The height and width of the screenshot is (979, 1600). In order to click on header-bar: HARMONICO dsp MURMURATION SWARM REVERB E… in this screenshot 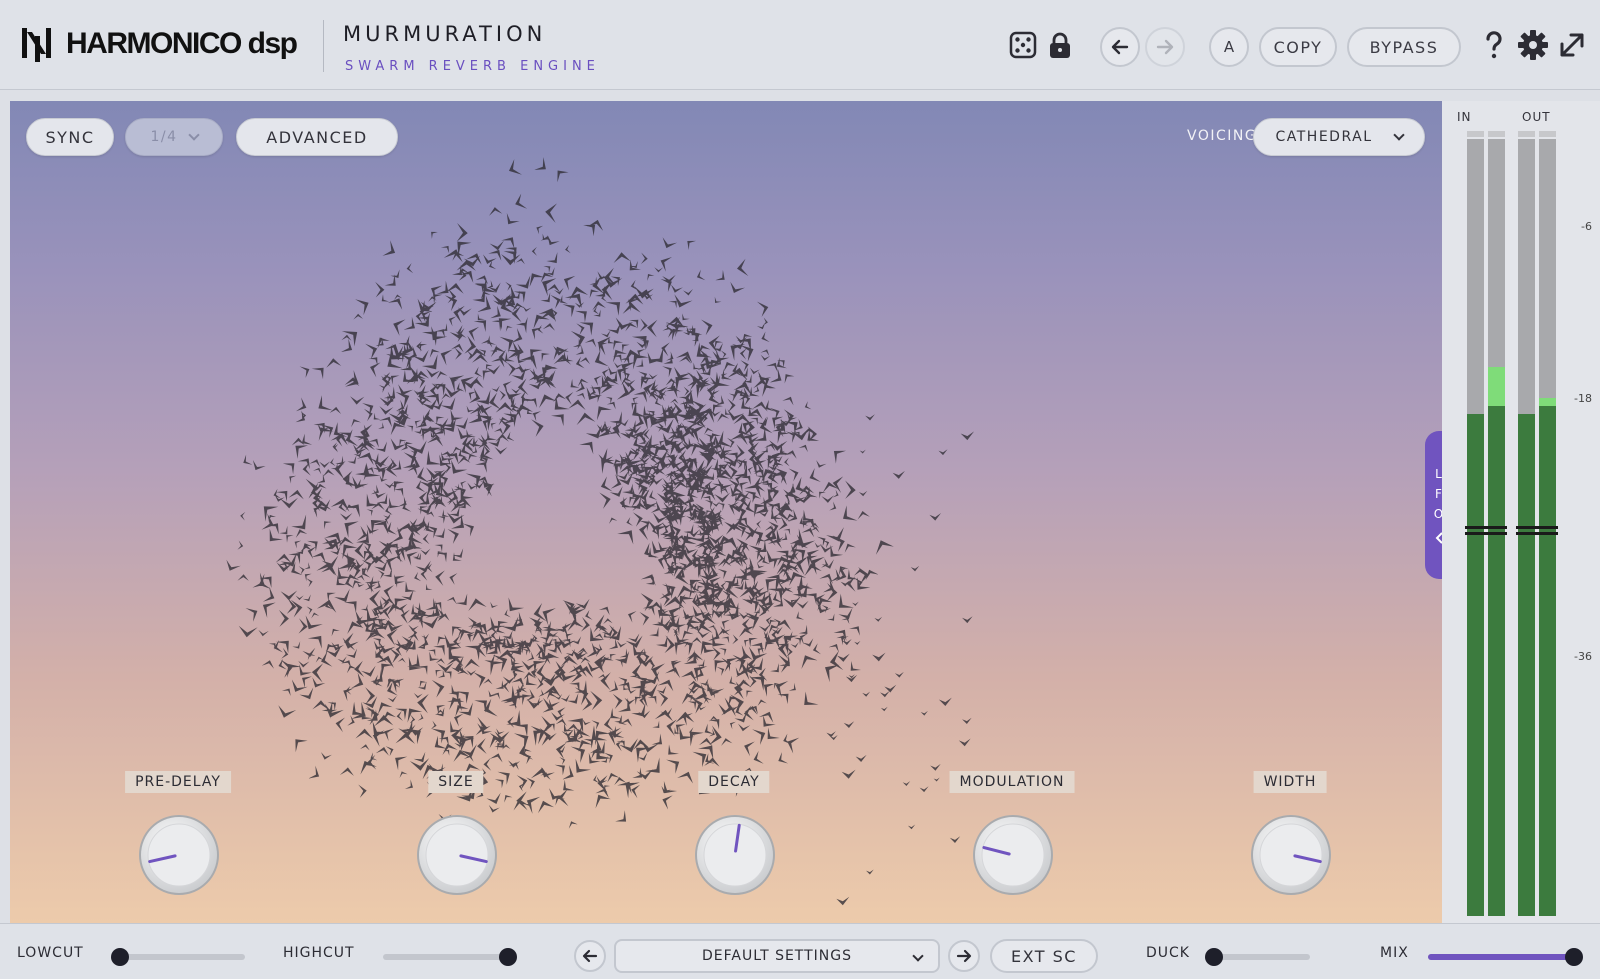, I will do `click(800, 45)`.